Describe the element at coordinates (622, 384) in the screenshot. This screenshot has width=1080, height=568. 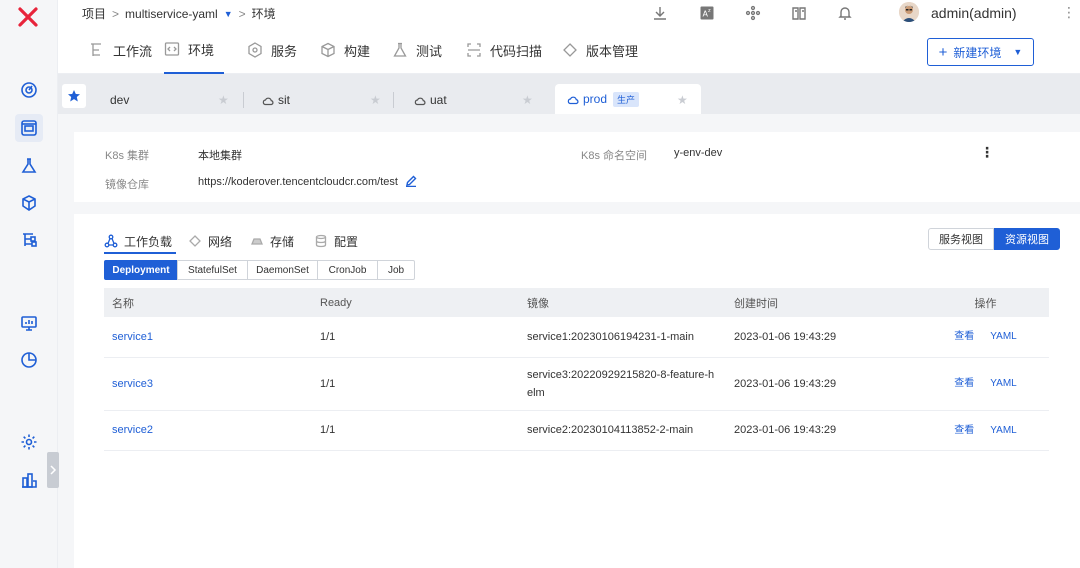
I see `image-cell: service3:20220929215820-8-feature-h elm` at that location.